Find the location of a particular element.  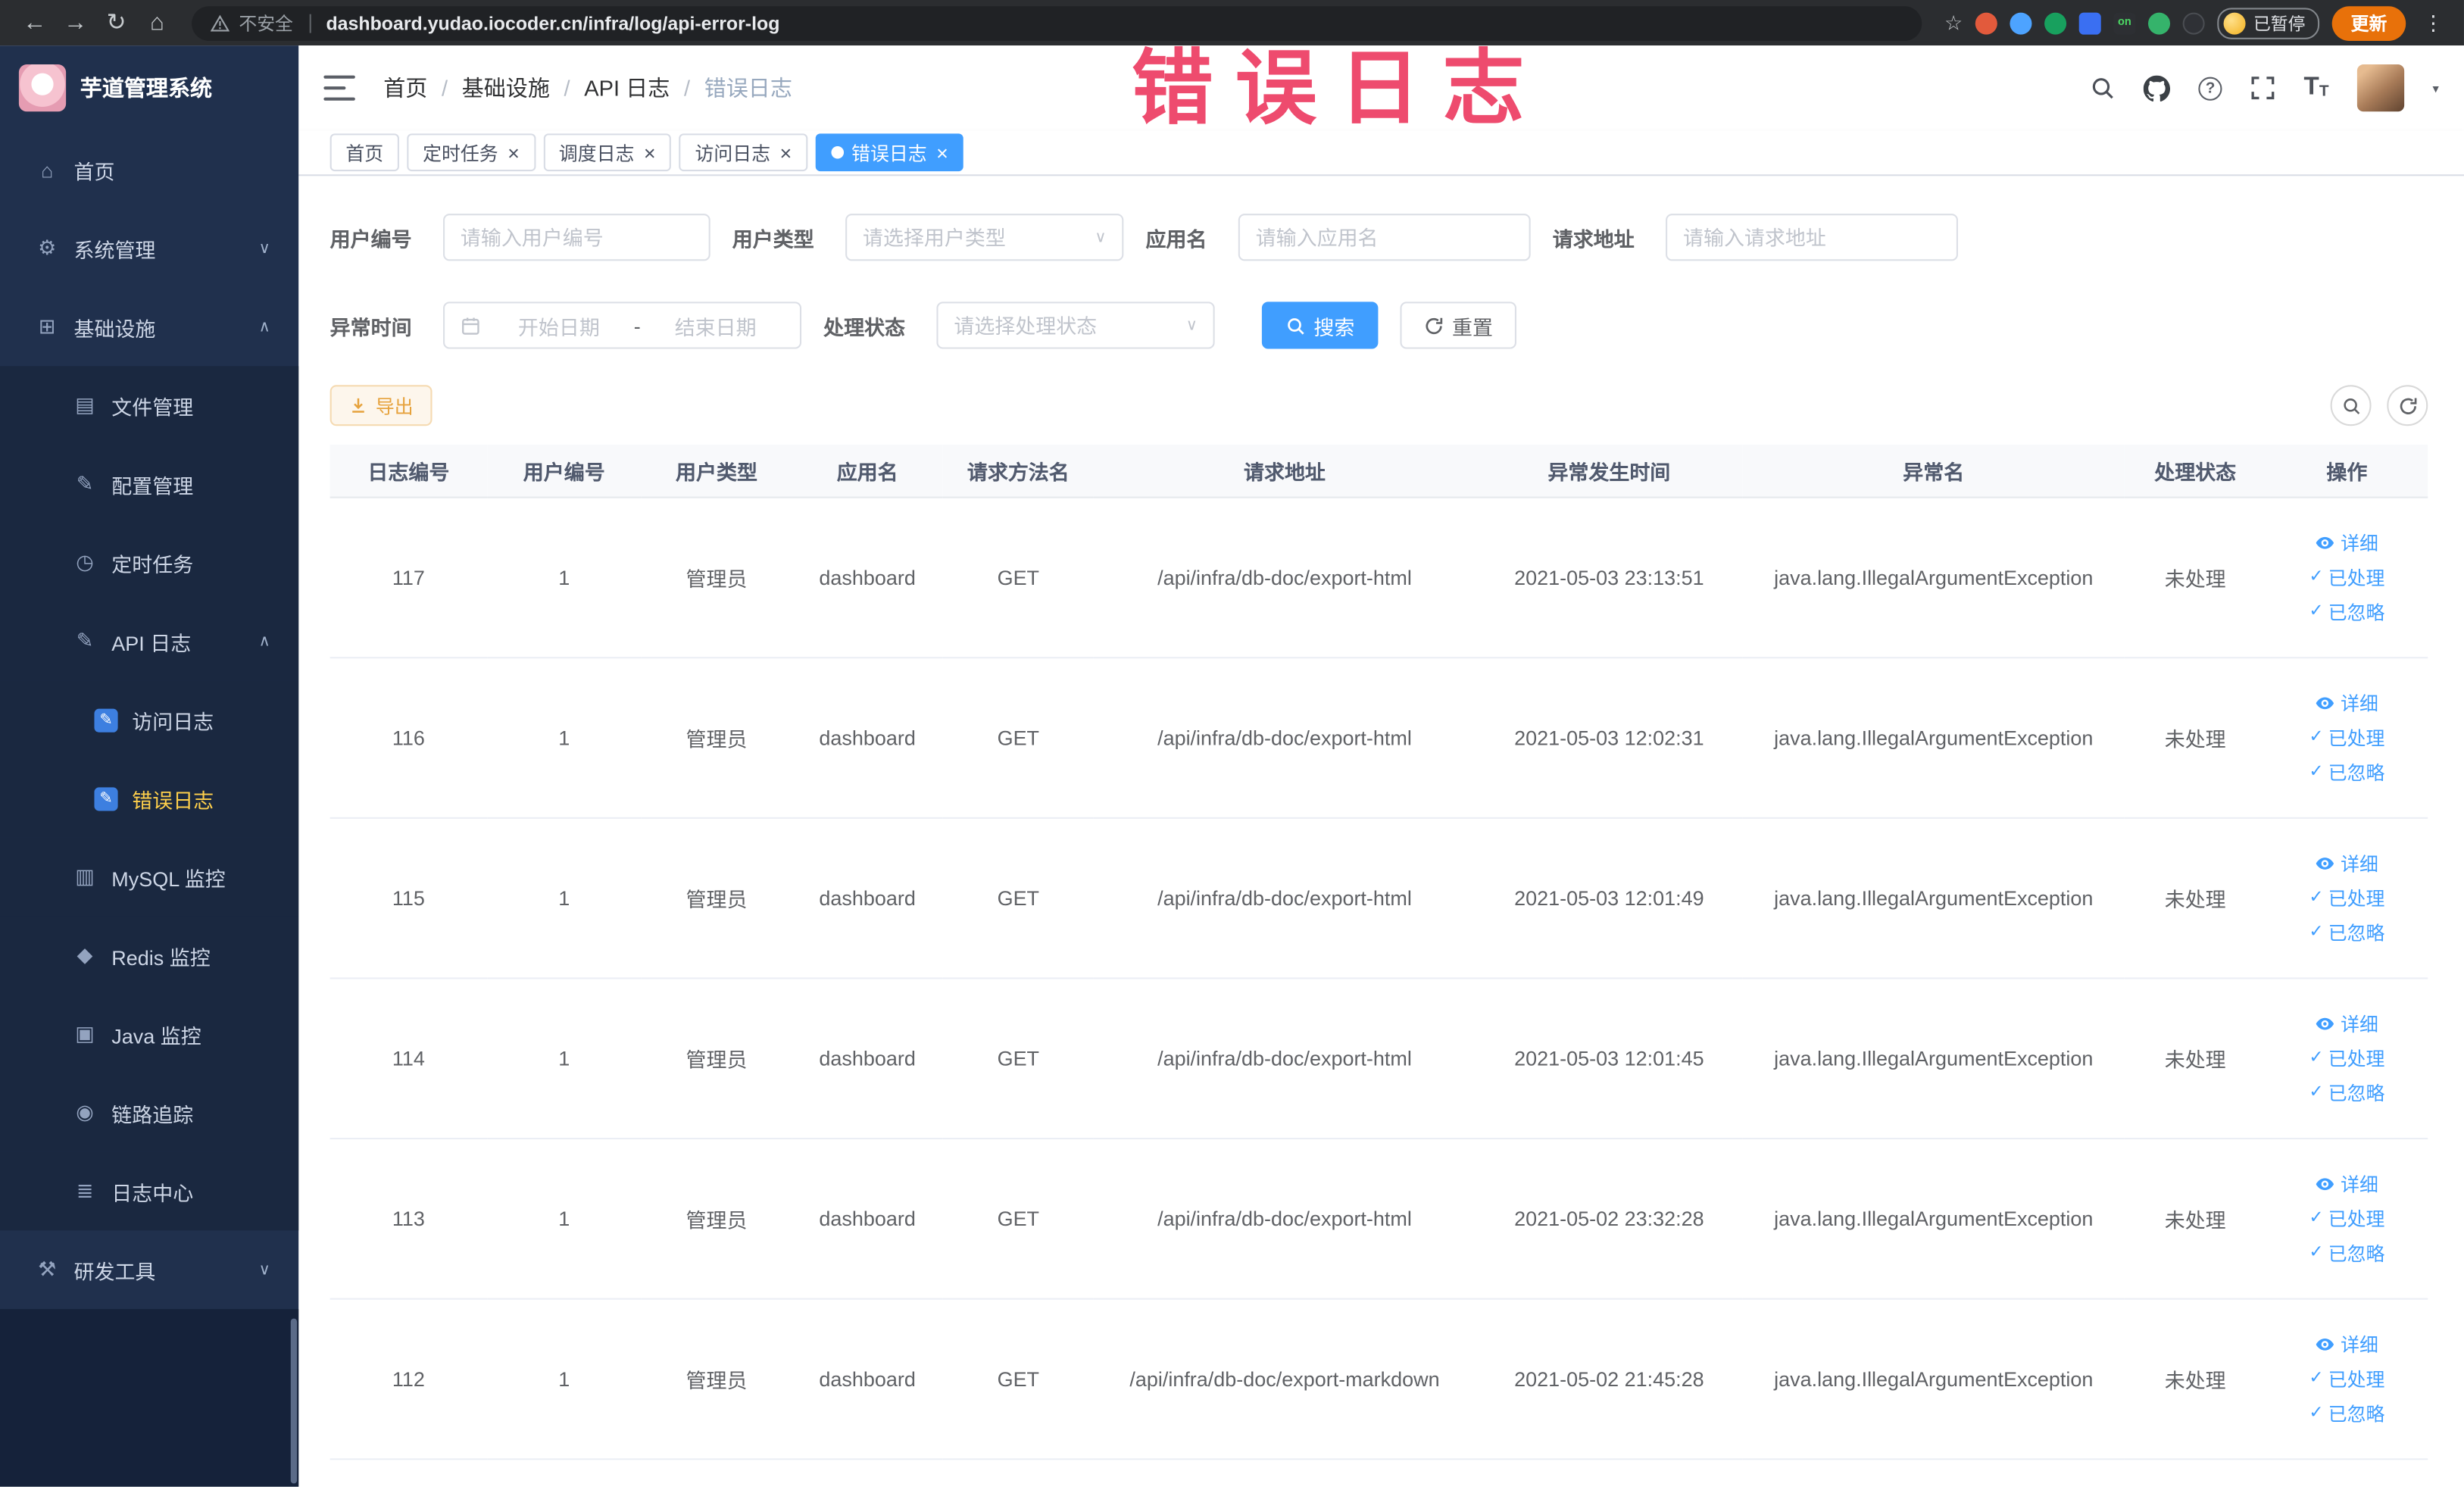

reload-icon: ↻ is located at coordinates (117, 22).